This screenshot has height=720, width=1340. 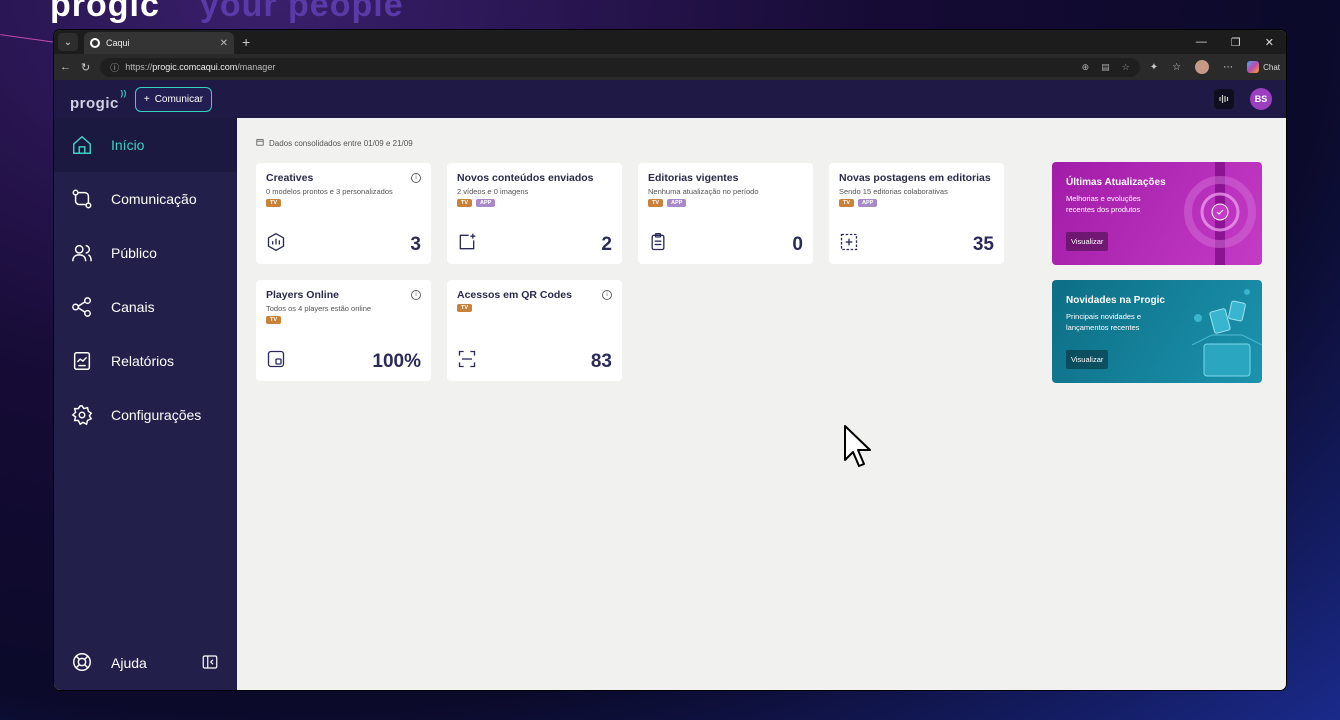 I want to click on url-scheme: https://, so click(x=139, y=67).